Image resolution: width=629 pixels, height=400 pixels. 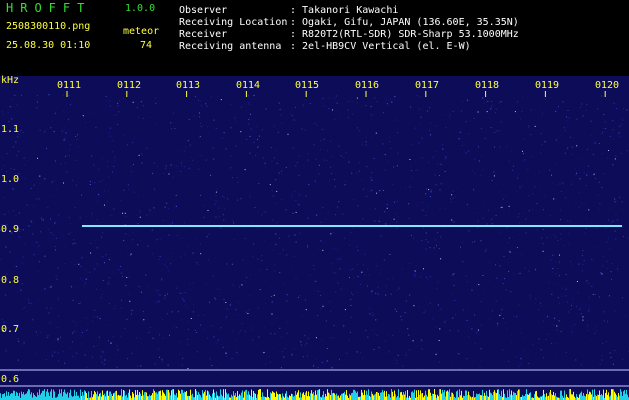 What do you see at coordinates (233, 22) in the screenshot?
I see `location-label: Receiving Location` at bounding box center [233, 22].